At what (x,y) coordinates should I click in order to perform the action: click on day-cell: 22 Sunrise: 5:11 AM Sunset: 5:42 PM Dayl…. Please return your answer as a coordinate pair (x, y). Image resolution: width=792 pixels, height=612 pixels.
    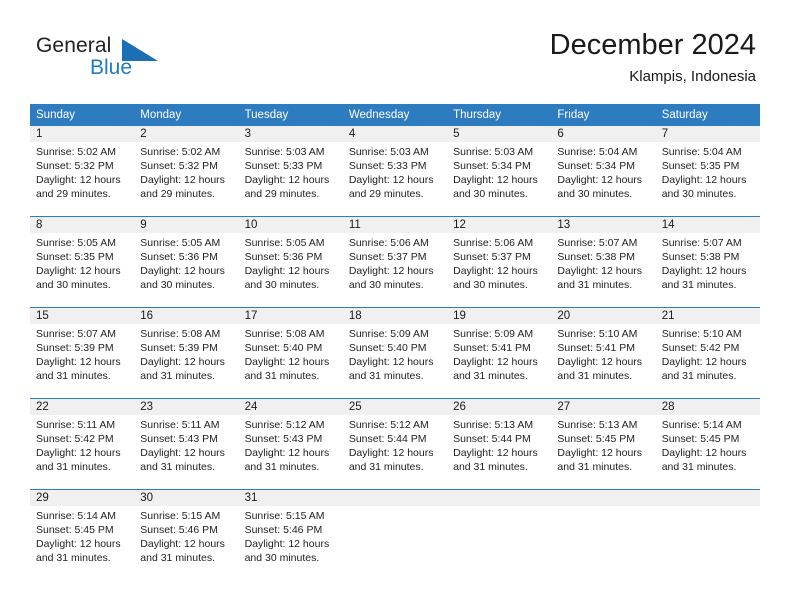
    Looking at the image, I should click on (82, 444).